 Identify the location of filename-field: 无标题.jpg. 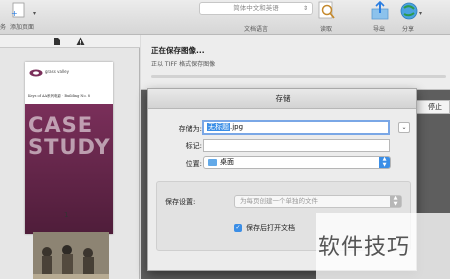
(296, 127).